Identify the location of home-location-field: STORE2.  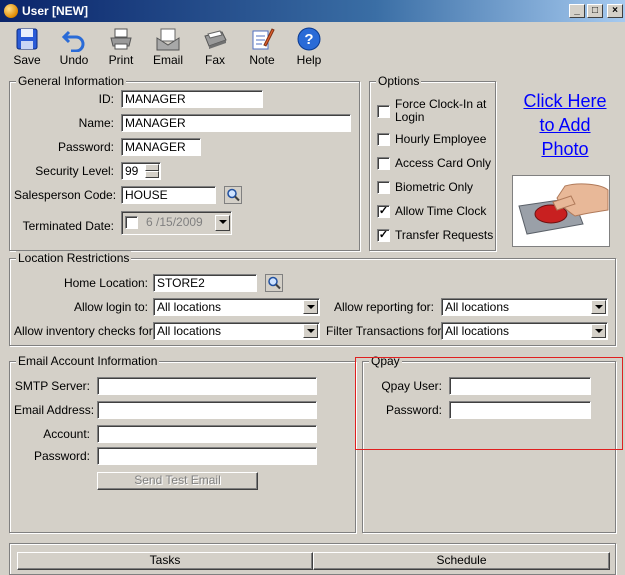
(205, 283).